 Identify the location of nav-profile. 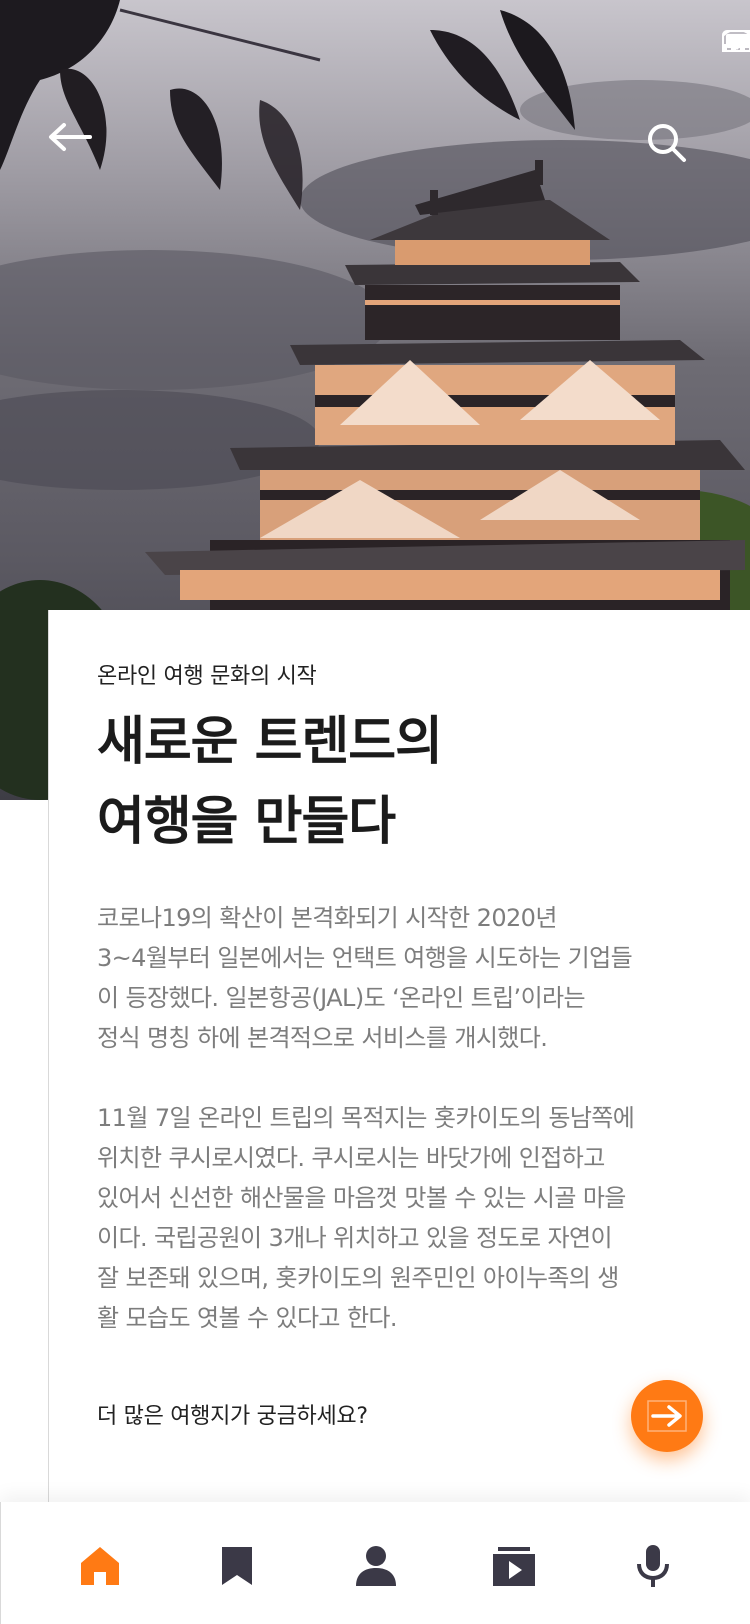
(376, 1566).